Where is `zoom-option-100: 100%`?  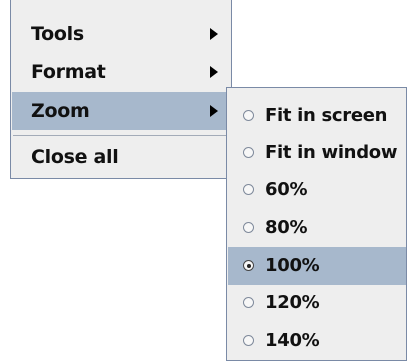 zoom-option-100: 100% is located at coordinates (317, 266).